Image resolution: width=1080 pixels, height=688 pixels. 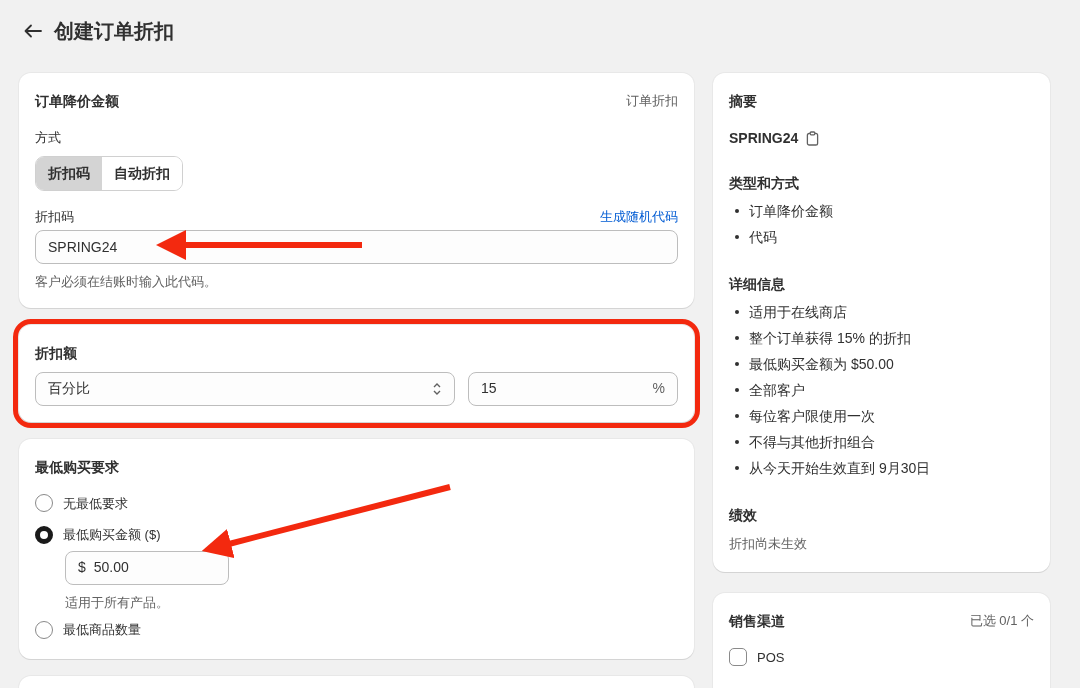 What do you see at coordinates (764, 138) in the screenshot?
I see `discount-code: SPRING24` at bounding box center [764, 138].